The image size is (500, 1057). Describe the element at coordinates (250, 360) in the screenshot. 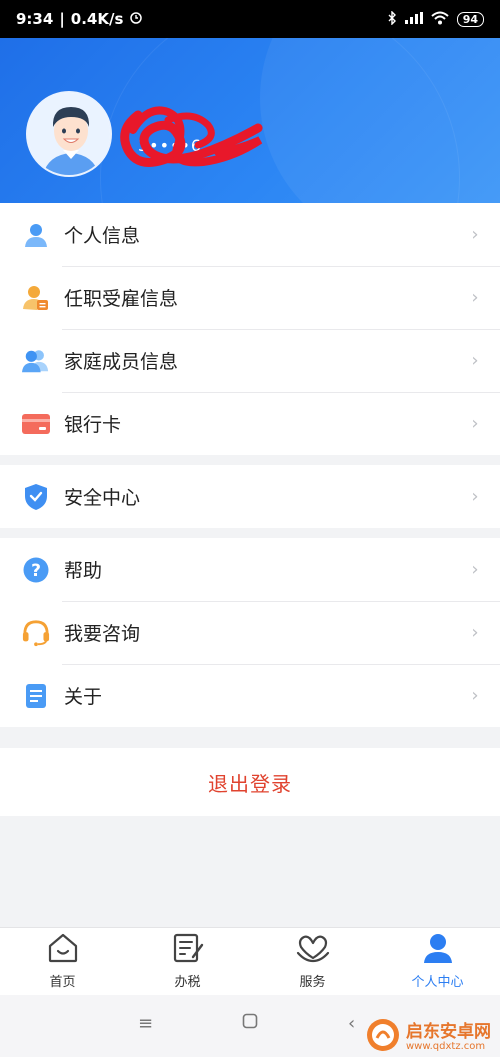

I see `menu-item-family-info: 家庭成员信息 ›` at that location.